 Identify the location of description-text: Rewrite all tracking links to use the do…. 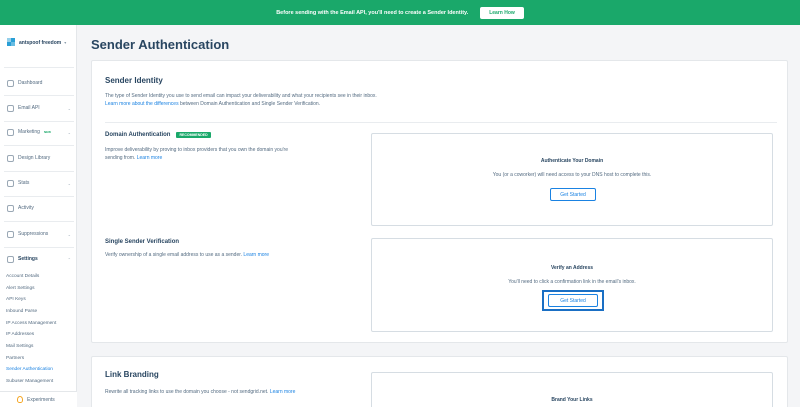
(187, 392).